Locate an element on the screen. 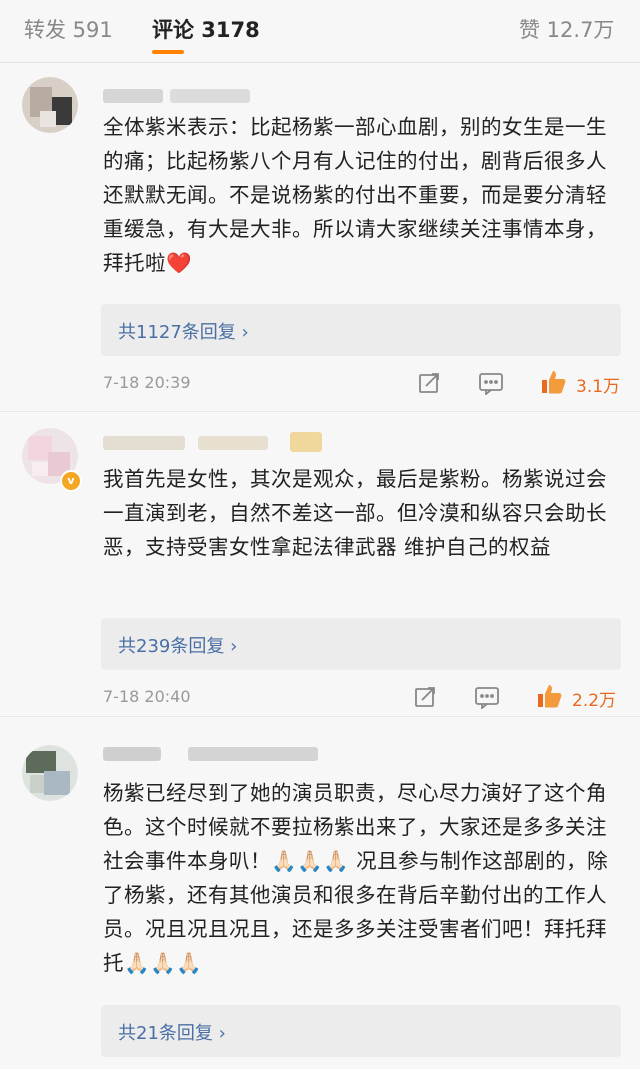 This screenshot has height=1069, width=640. comment-time: 7-18 20:39 is located at coordinates (147, 382).